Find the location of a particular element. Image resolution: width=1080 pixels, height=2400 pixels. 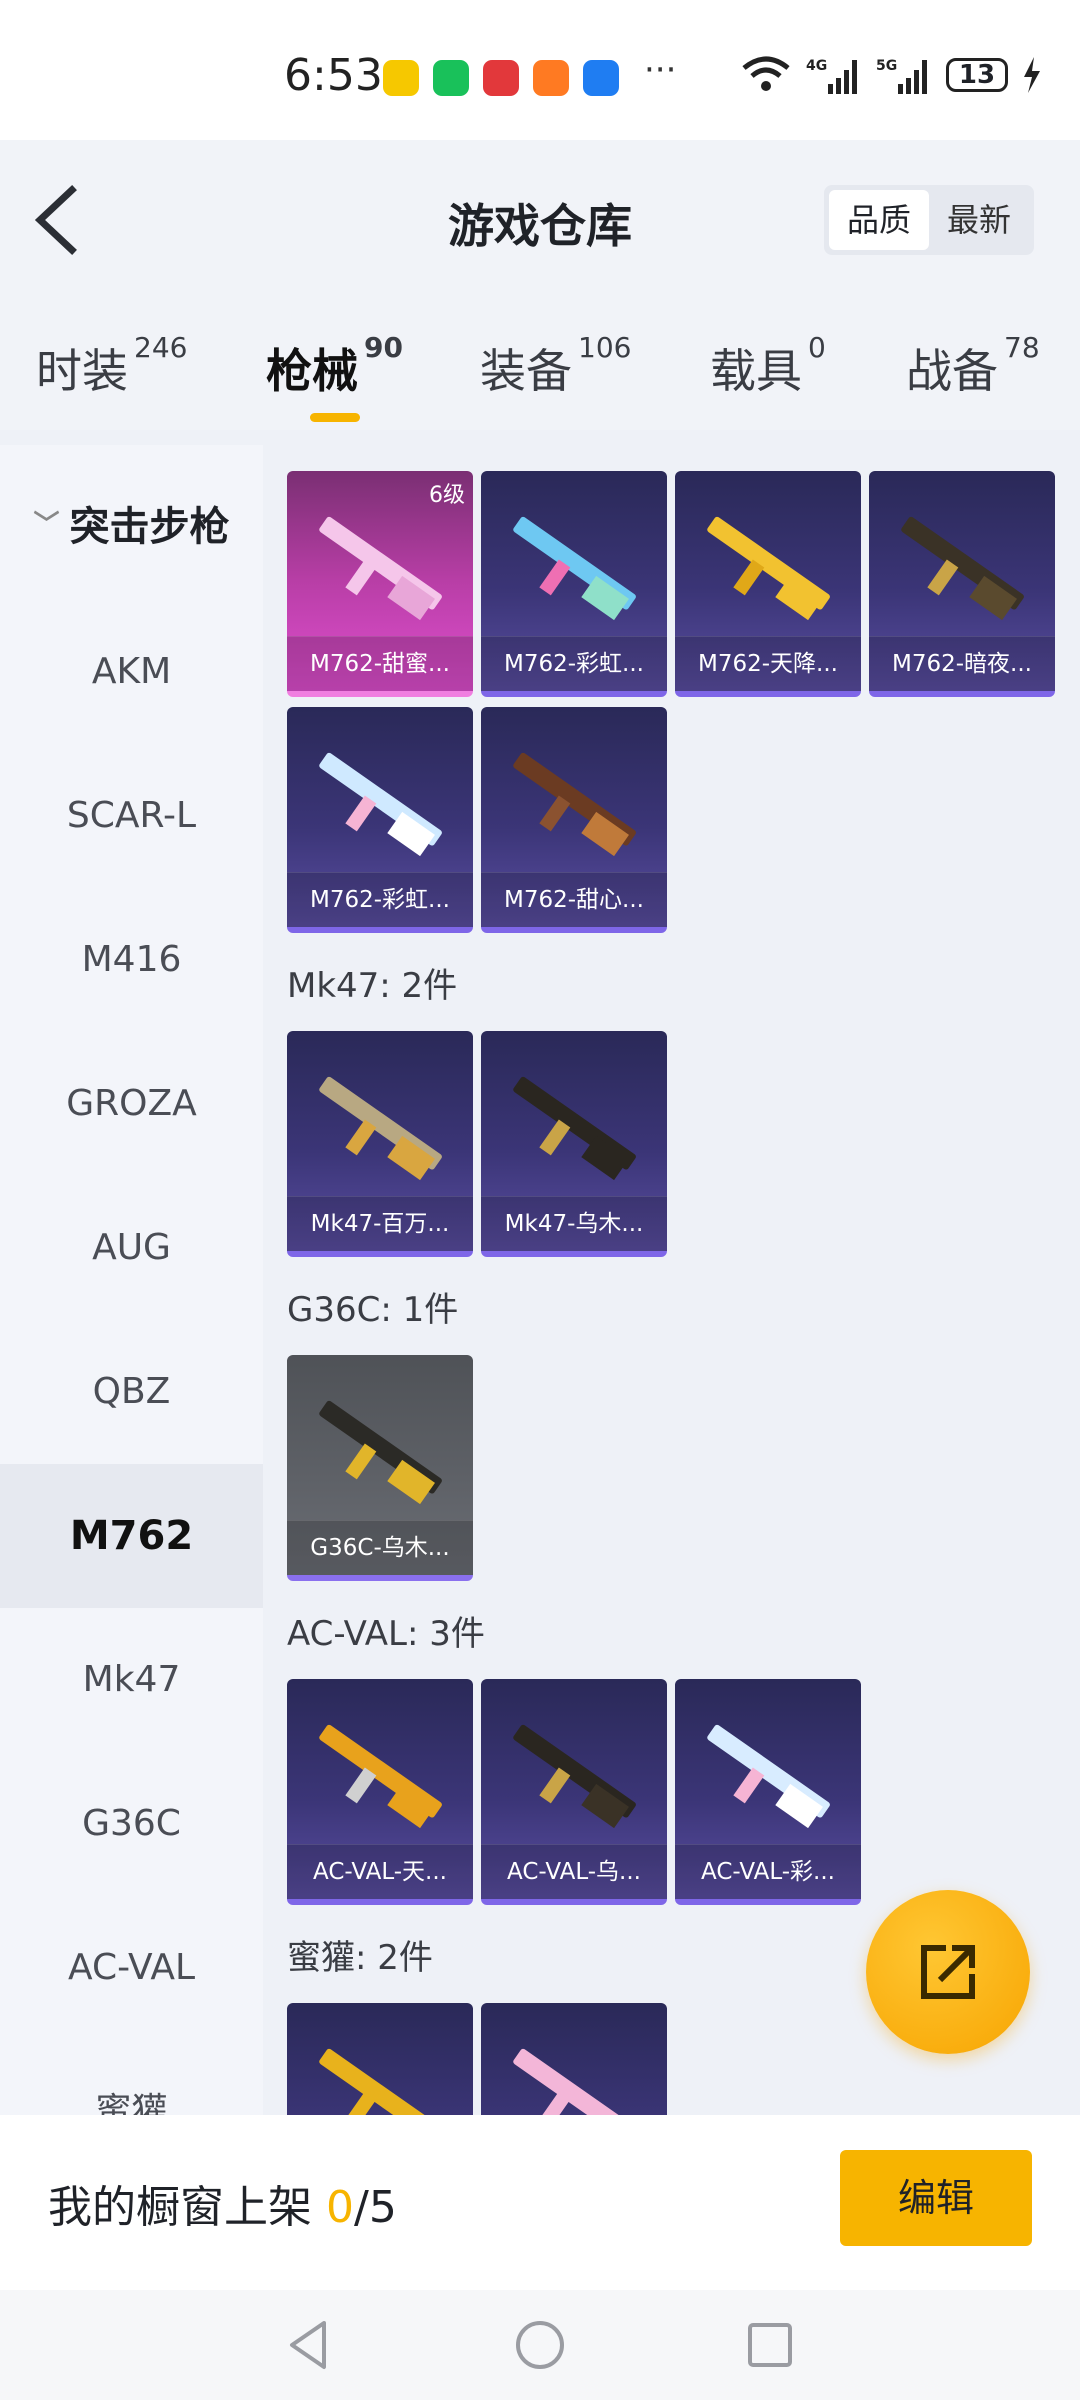

sidebar-item-qbz: QBZ is located at coordinates (131, 1392).